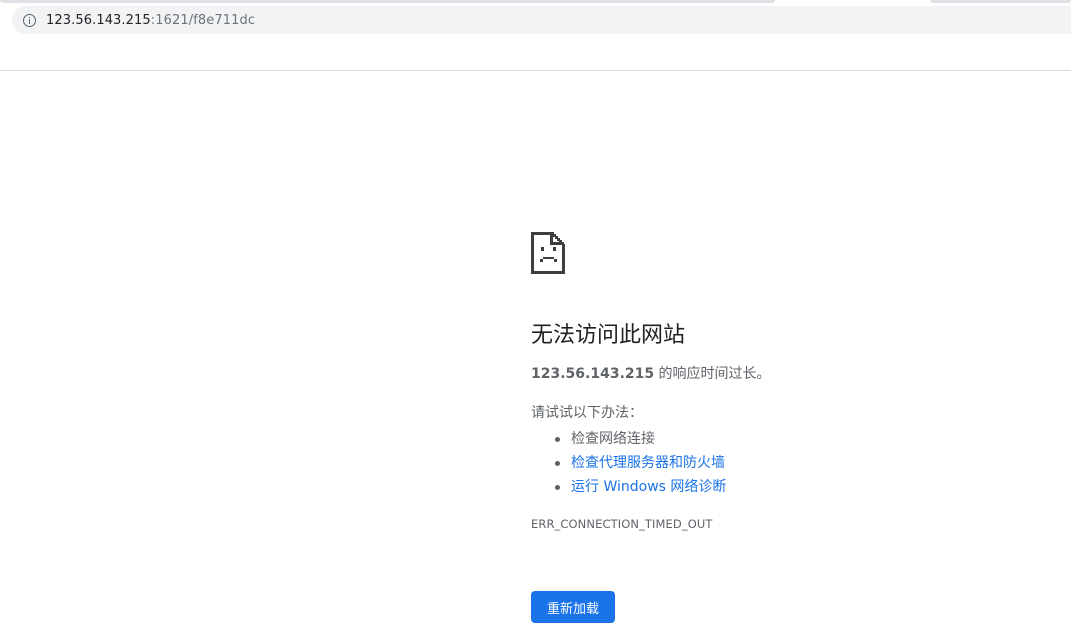 This screenshot has height=644, width=1071. What do you see at coordinates (608, 335) in the screenshot?
I see `error-heading: 无法访问此网站` at bounding box center [608, 335].